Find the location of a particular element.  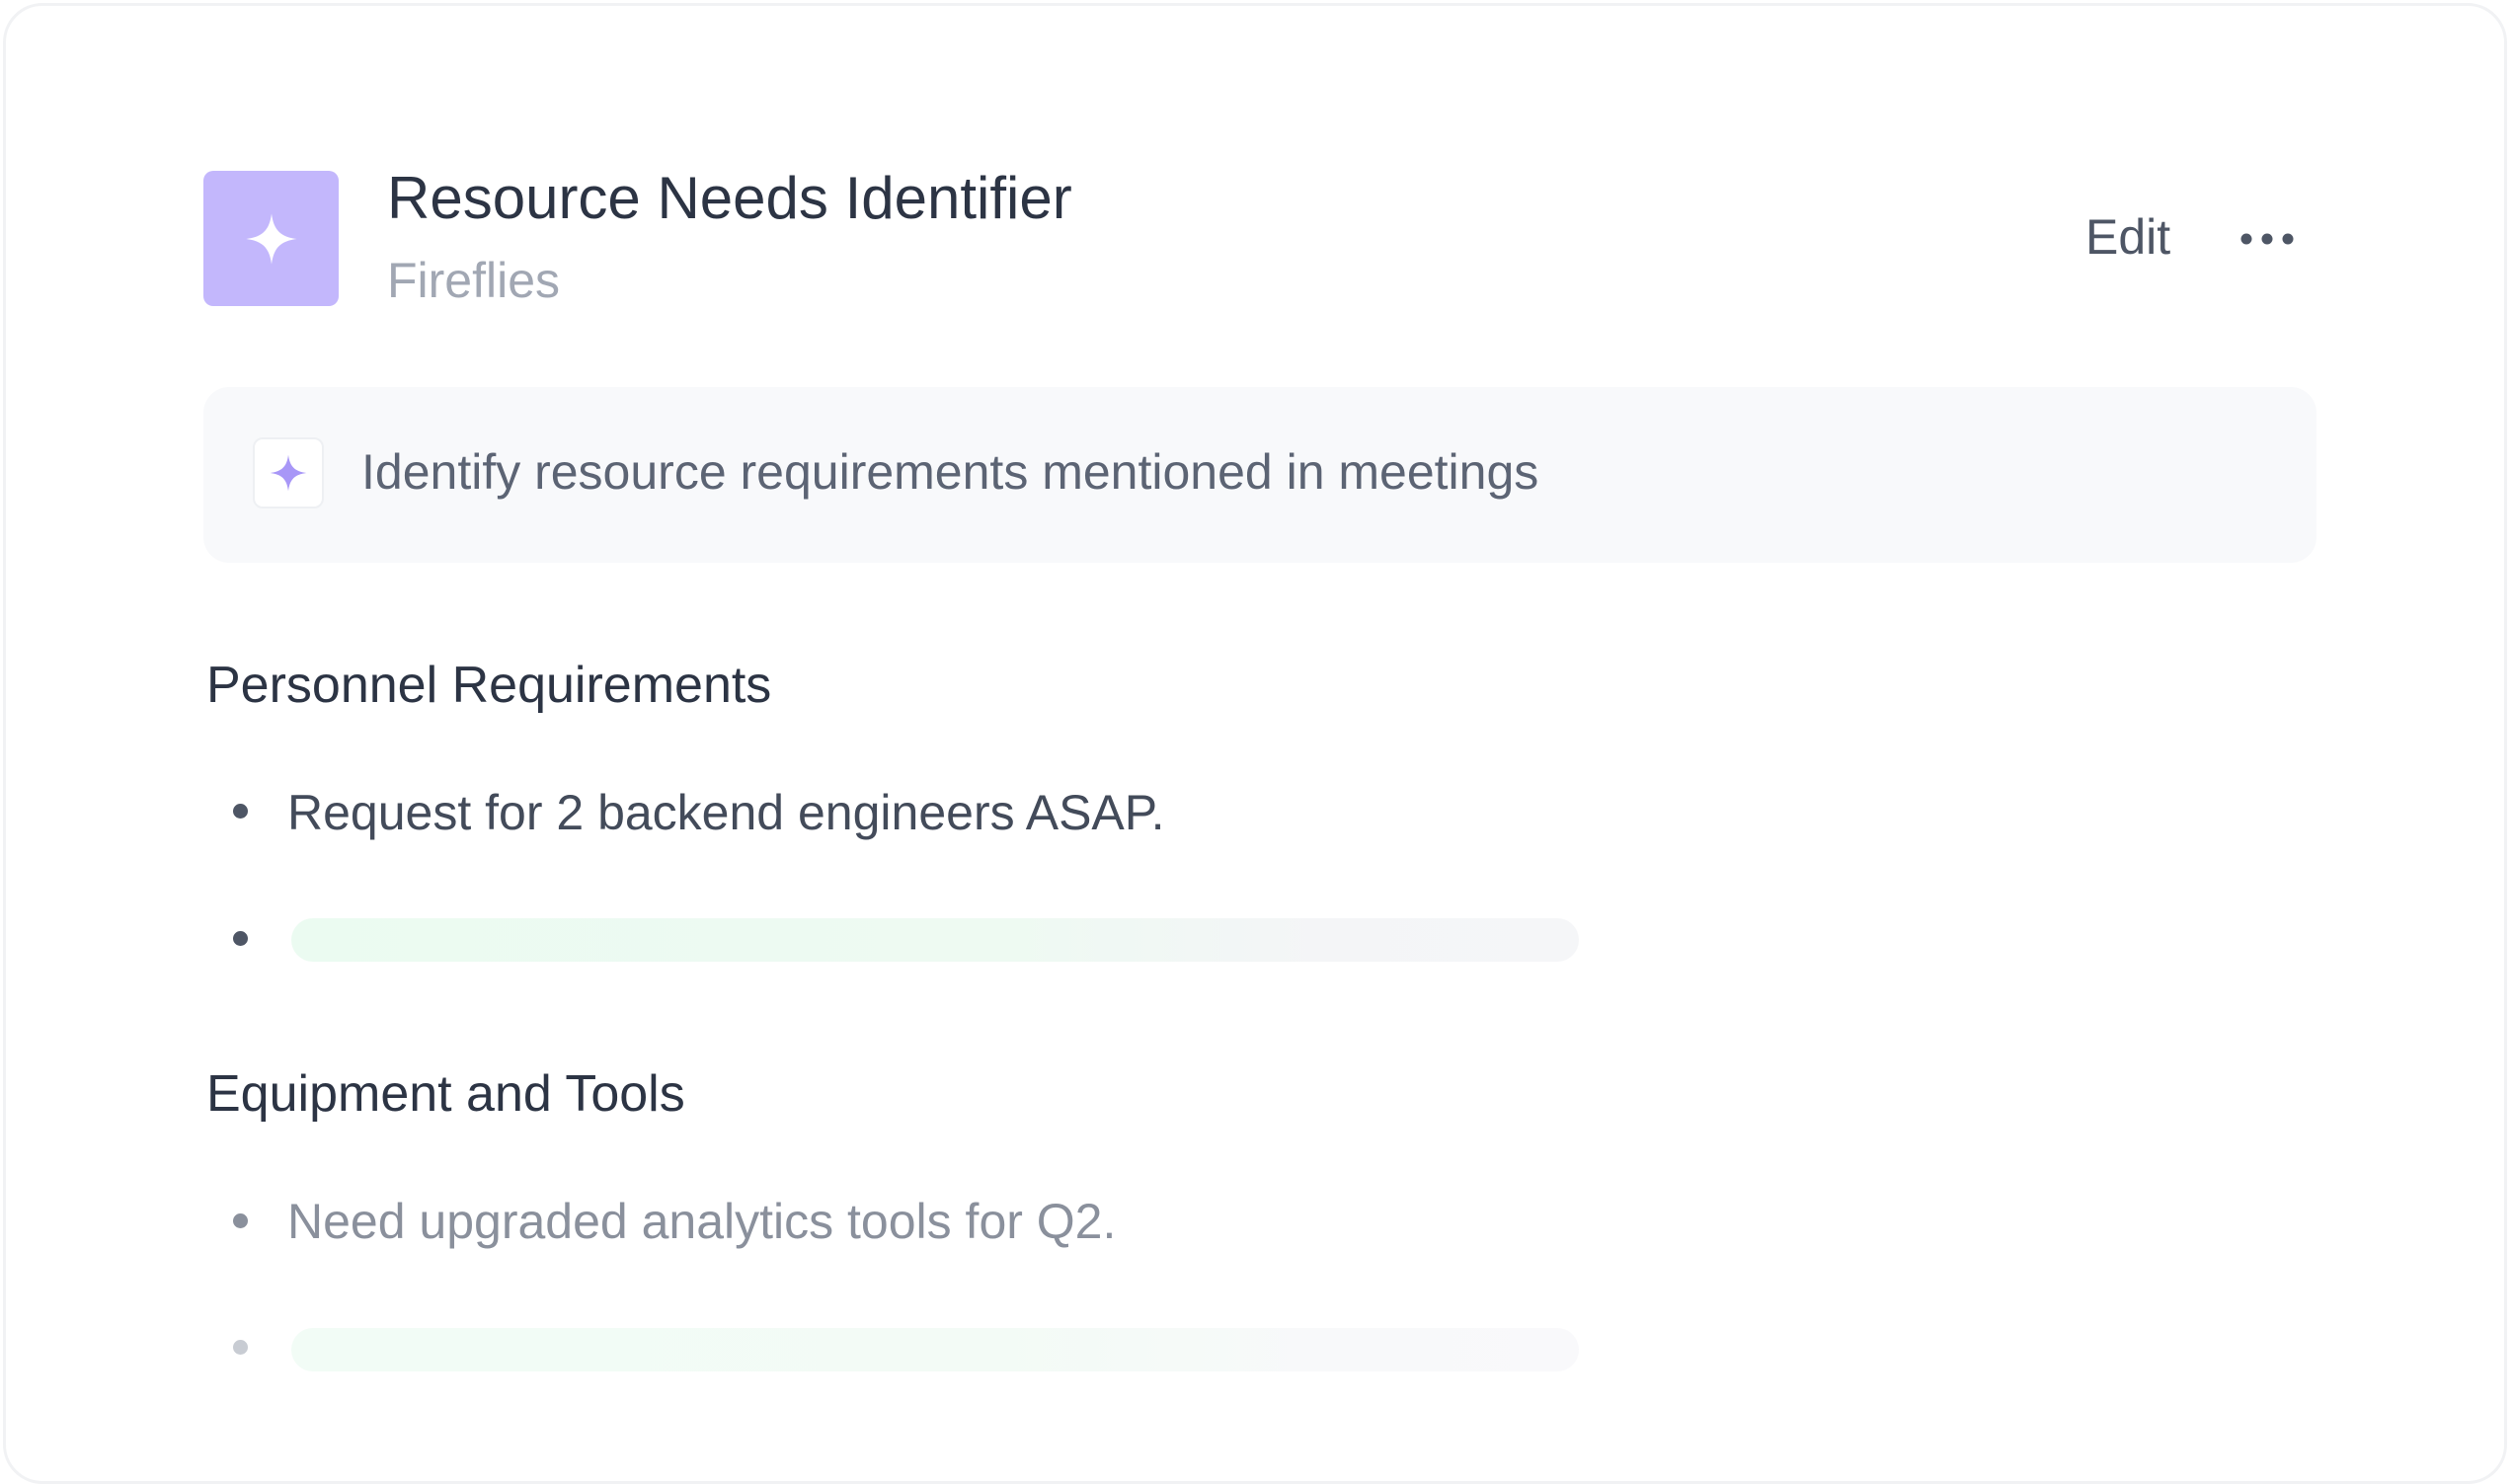

app-icon is located at coordinates (271, 239).